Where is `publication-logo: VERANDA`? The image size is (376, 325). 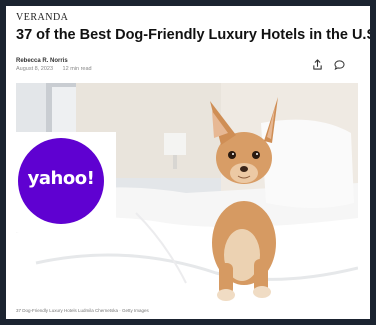
publication-logo: VERANDA is located at coordinates (42, 17).